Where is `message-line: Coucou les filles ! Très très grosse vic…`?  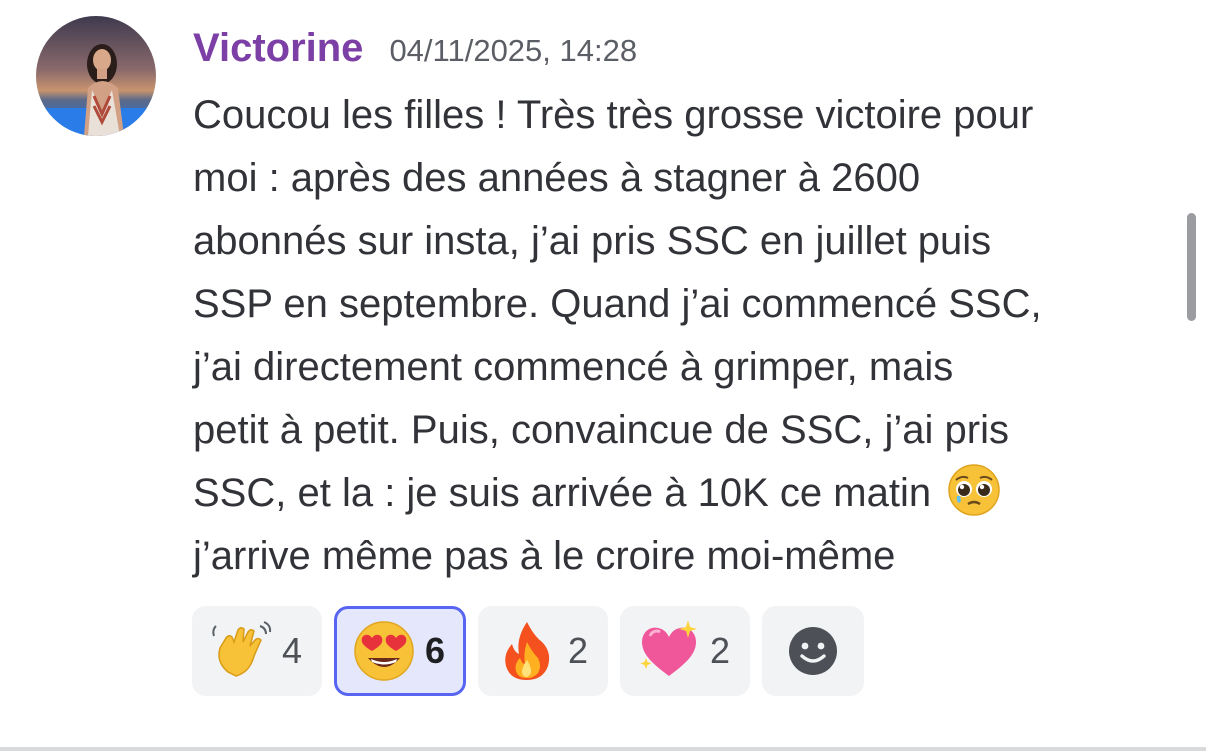 message-line: Coucou les filles ! Très très grosse vic… is located at coordinates (613, 115).